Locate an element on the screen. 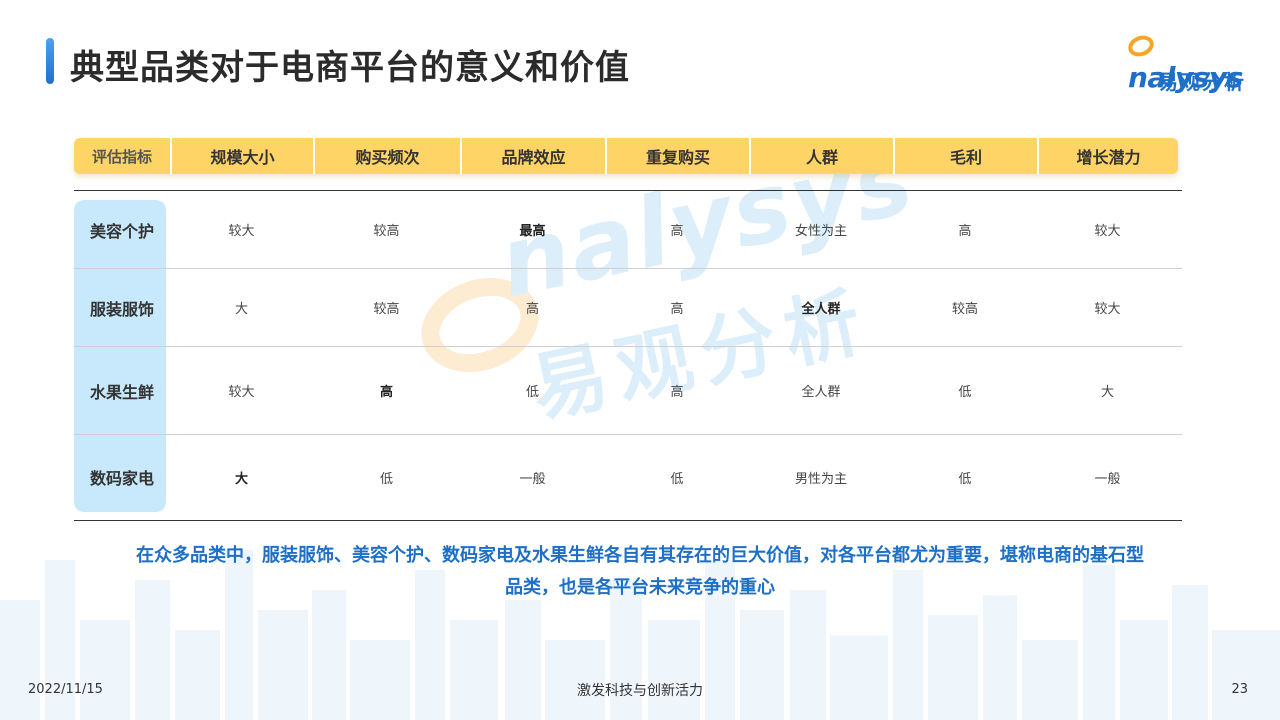 Image resolution: width=1280 pixels, height=720 pixels. table-bottom-rule is located at coordinates (628, 520).